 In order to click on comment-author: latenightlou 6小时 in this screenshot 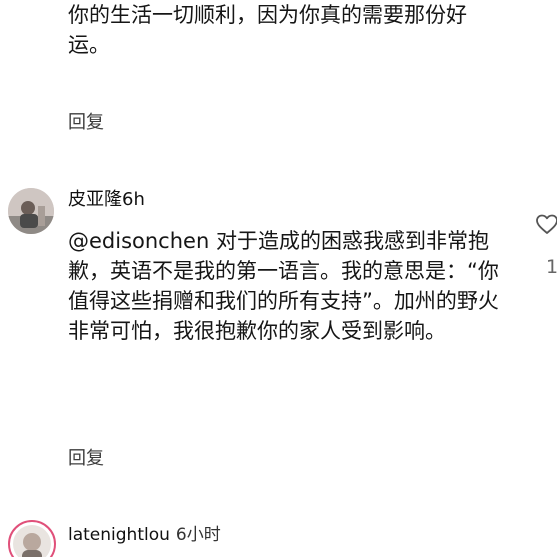, I will do `click(144, 532)`.